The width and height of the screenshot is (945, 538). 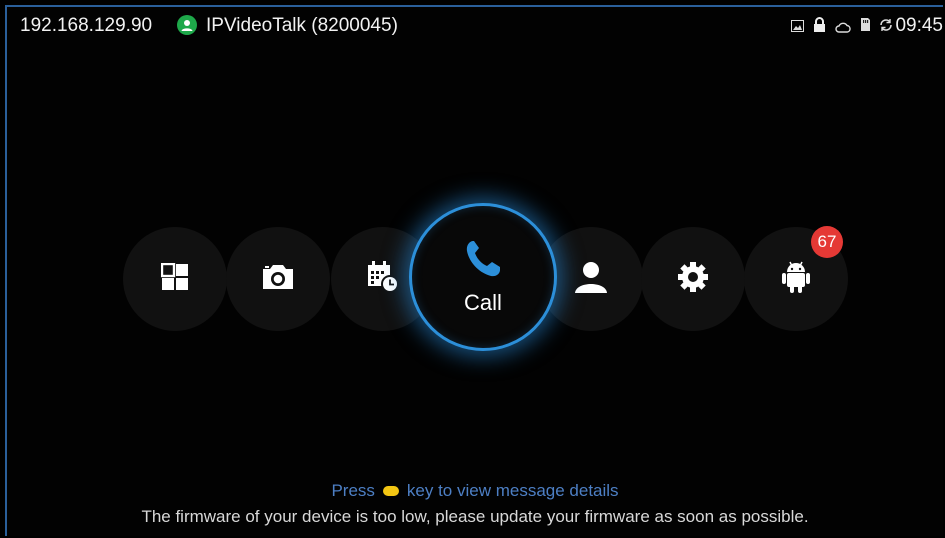 I want to click on ip-address: 192.168.129.90, so click(x=86, y=25).